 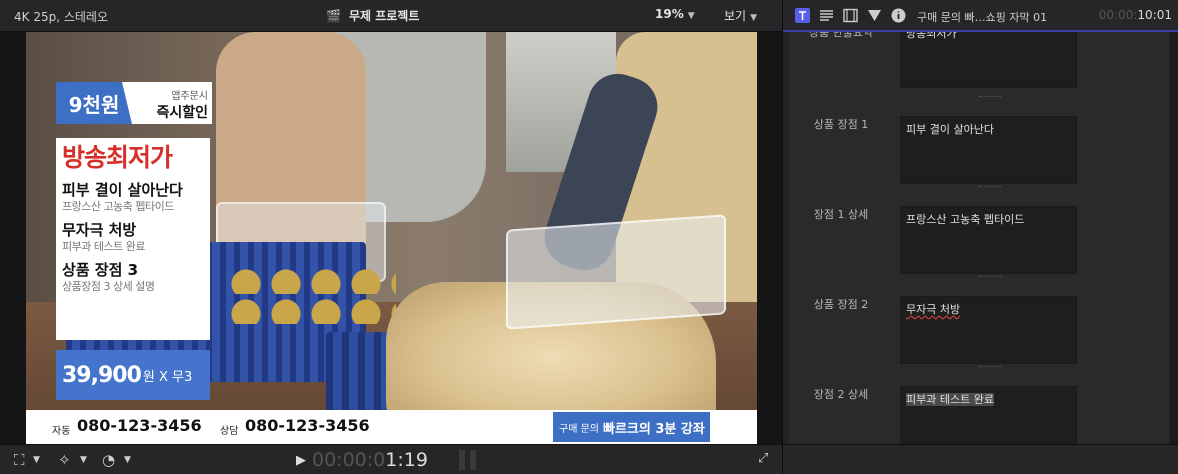 What do you see at coordinates (100, 270) in the screenshot?
I see `point-title: 상품 장점 3` at bounding box center [100, 270].